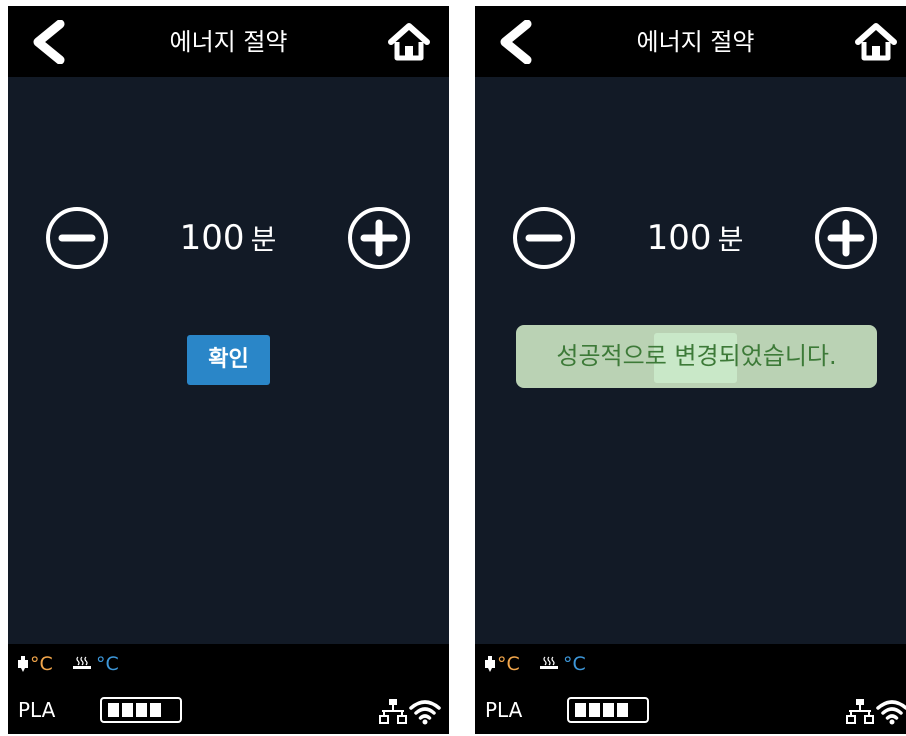 This screenshot has height=736, width=906. Describe the element at coordinates (228, 360) in the screenshot. I see `confirm-button: 확인` at that location.